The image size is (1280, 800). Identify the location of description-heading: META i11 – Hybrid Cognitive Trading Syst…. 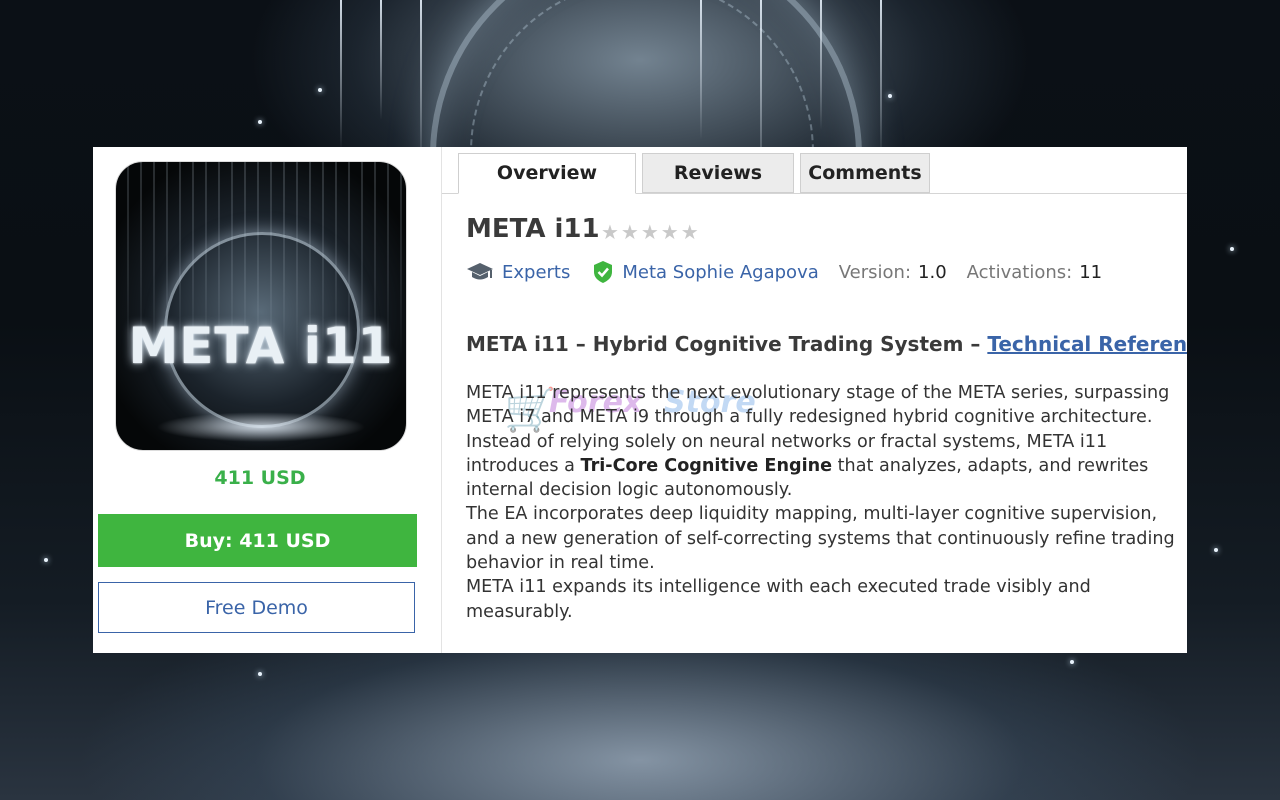
(826, 344).